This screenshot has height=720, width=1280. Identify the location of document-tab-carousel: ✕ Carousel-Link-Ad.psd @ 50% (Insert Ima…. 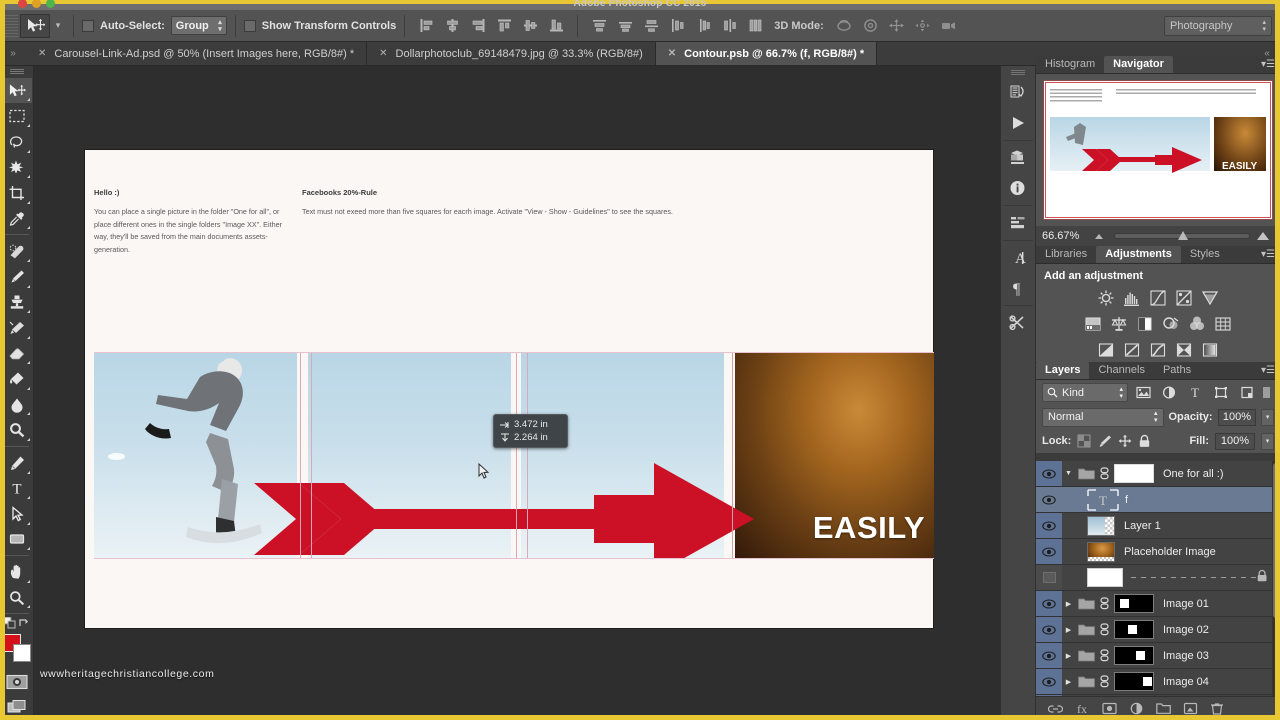
(197, 53).